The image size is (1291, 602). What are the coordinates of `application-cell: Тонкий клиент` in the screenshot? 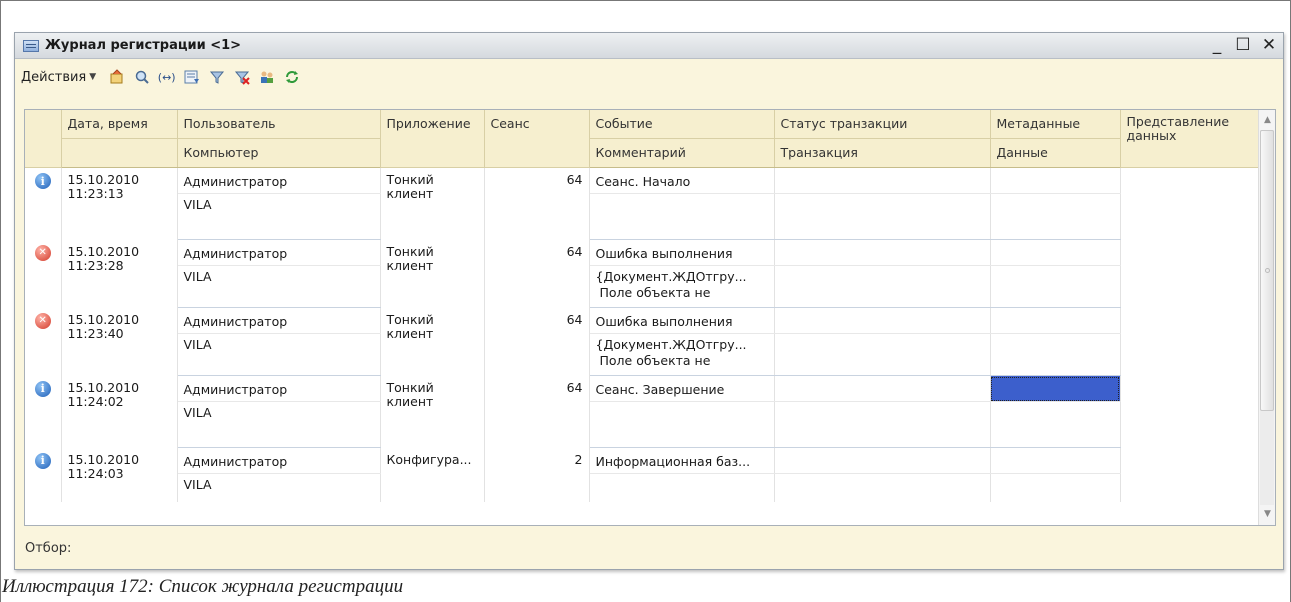 It's located at (432, 341).